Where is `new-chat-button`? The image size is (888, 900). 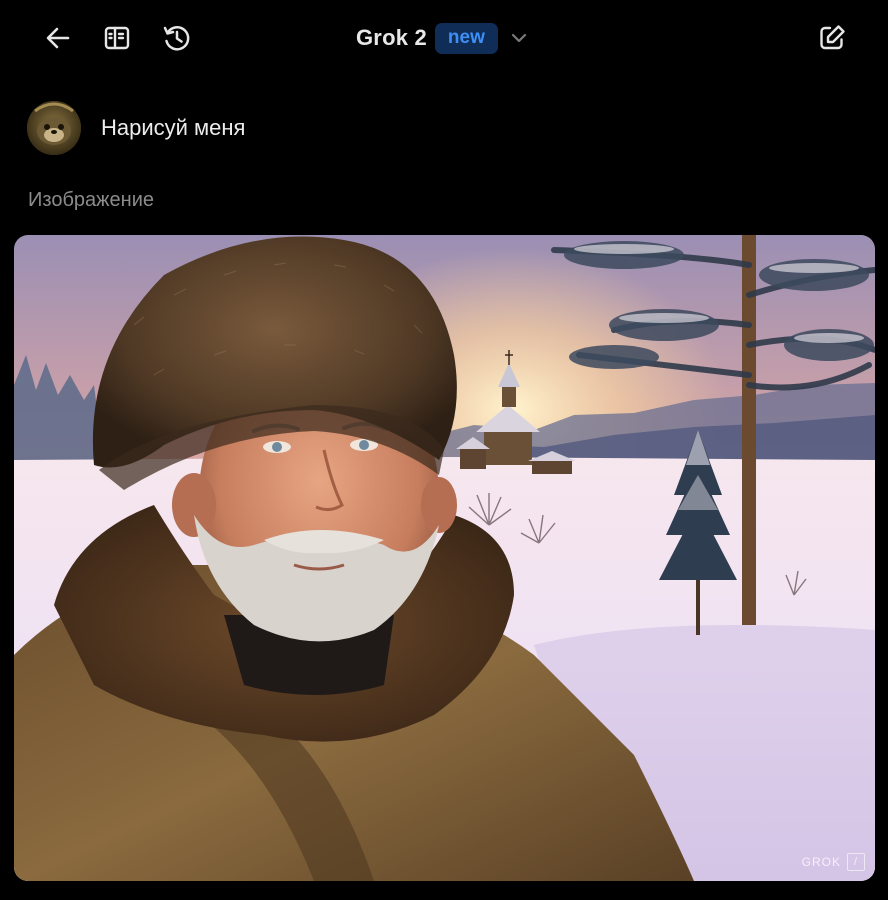
new-chat-button is located at coordinates (832, 38).